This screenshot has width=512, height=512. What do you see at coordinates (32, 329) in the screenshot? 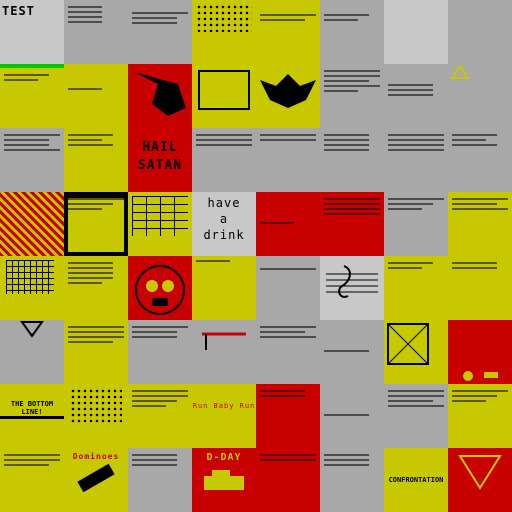
I see `funnel-icon` at bounding box center [32, 329].